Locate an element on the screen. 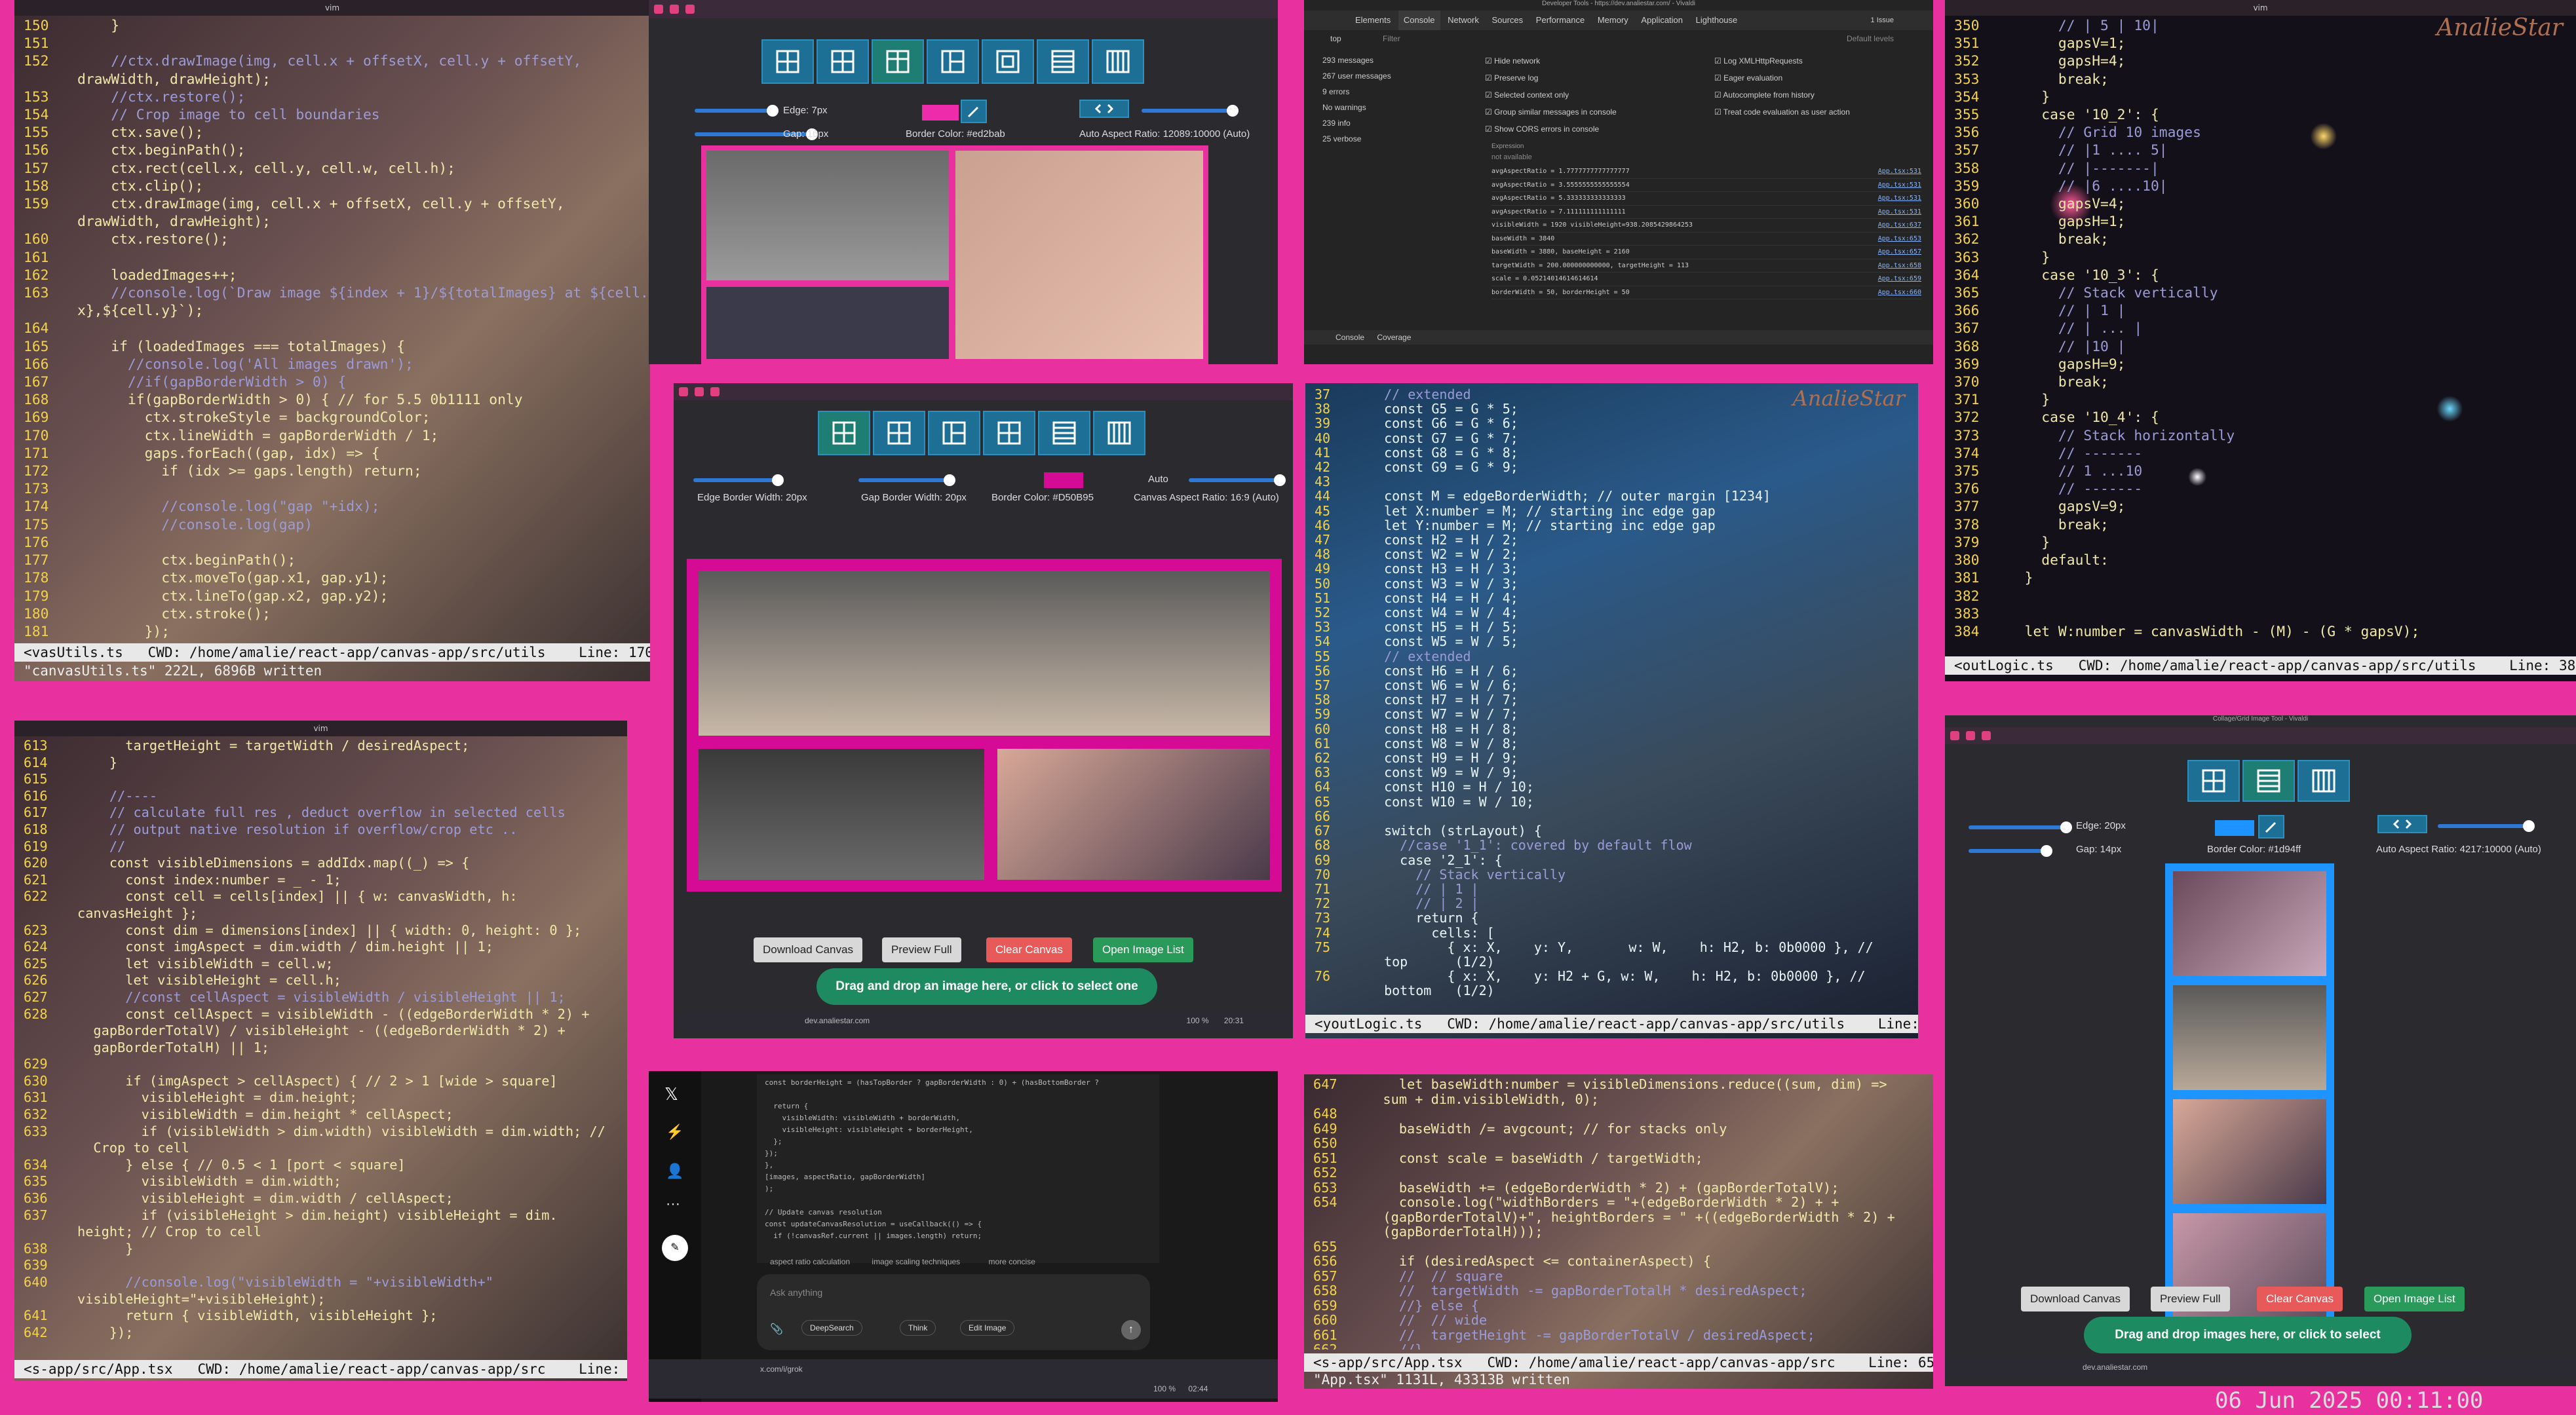 Image resolution: width=2576 pixels, height=1415 pixels. aspect-prev-next is located at coordinates (2402, 824).